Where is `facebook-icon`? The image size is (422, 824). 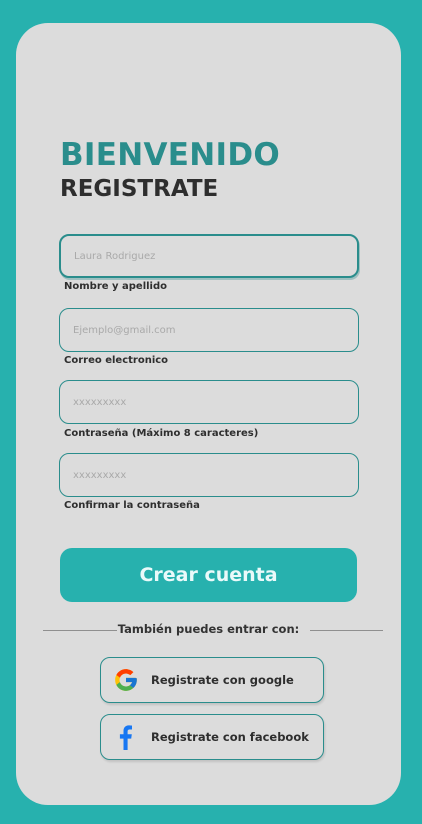
facebook-icon is located at coordinates (125, 737).